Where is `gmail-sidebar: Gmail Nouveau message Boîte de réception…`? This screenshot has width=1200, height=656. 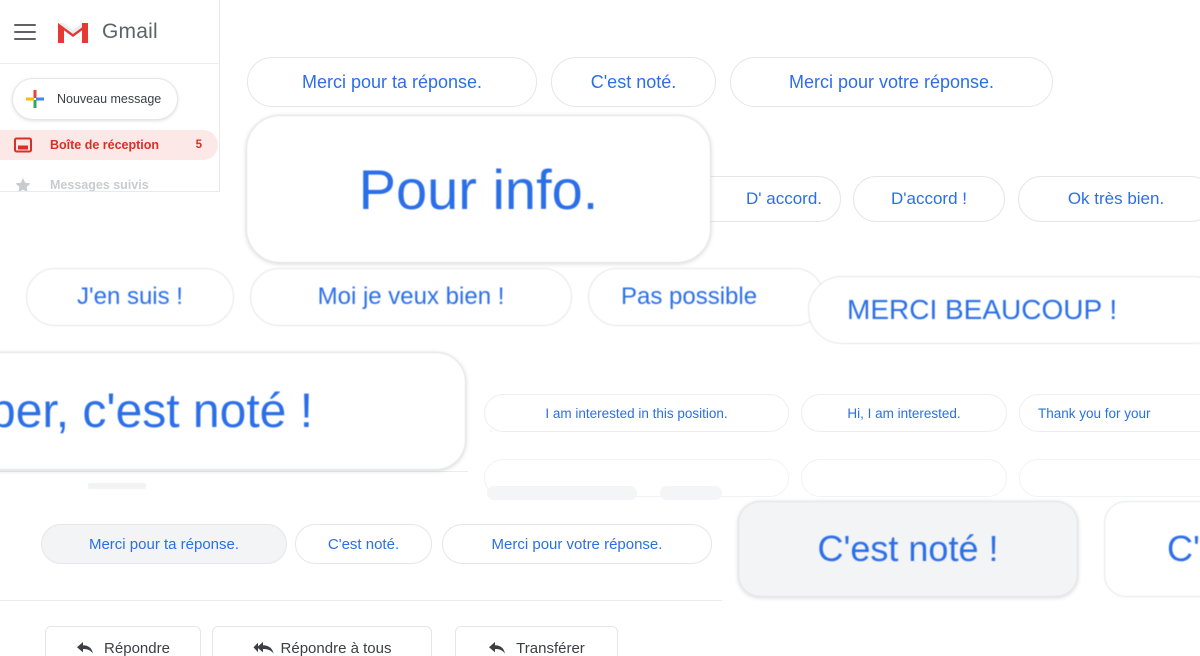
gmail-sidebar: Gmail Nouveau message Boîte de réception… is located at coordinates (110, 96).